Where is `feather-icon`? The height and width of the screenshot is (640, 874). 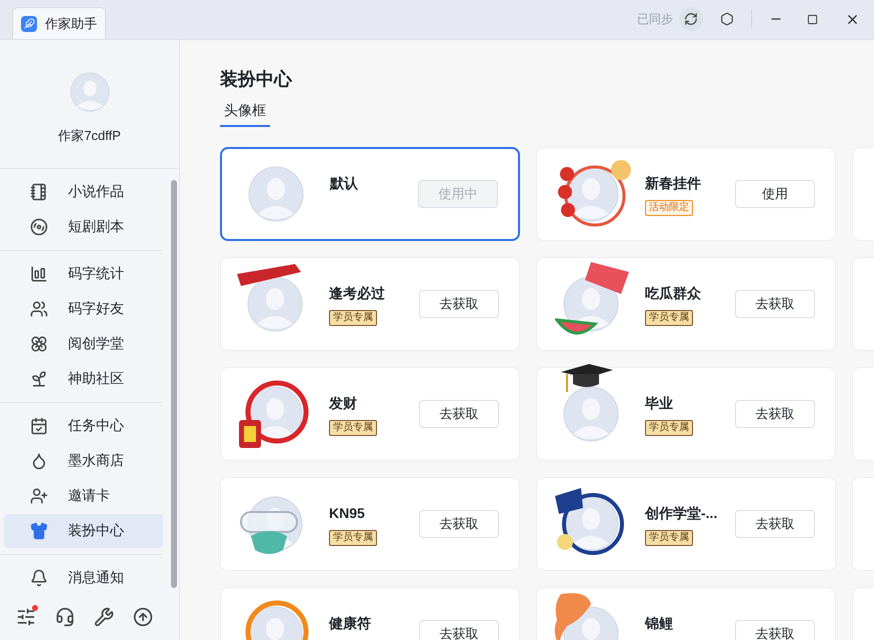
feather-icon is located at coordinates (29, 24).